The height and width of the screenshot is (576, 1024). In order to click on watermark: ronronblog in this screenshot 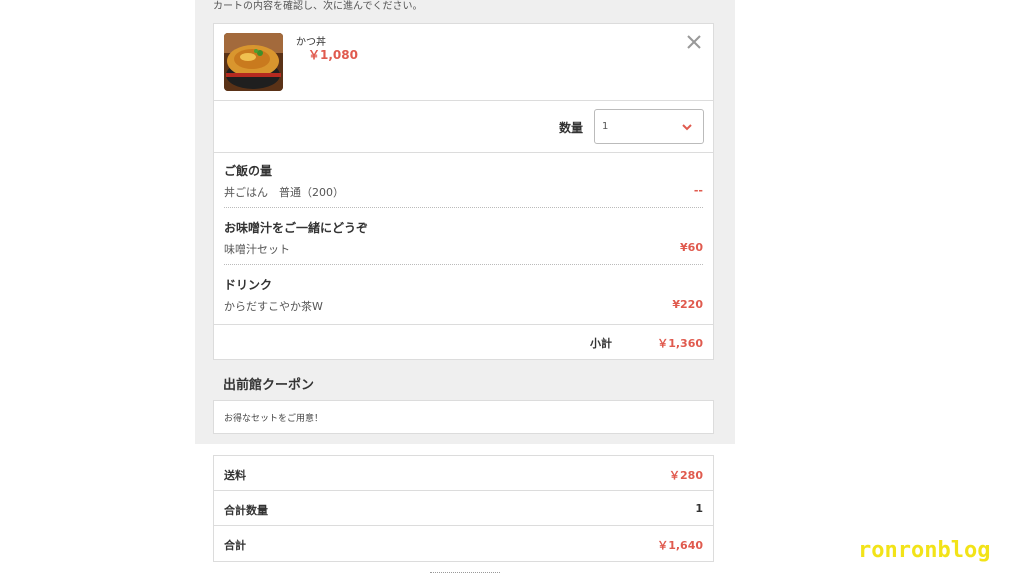, I will do `click(924, 550)`.